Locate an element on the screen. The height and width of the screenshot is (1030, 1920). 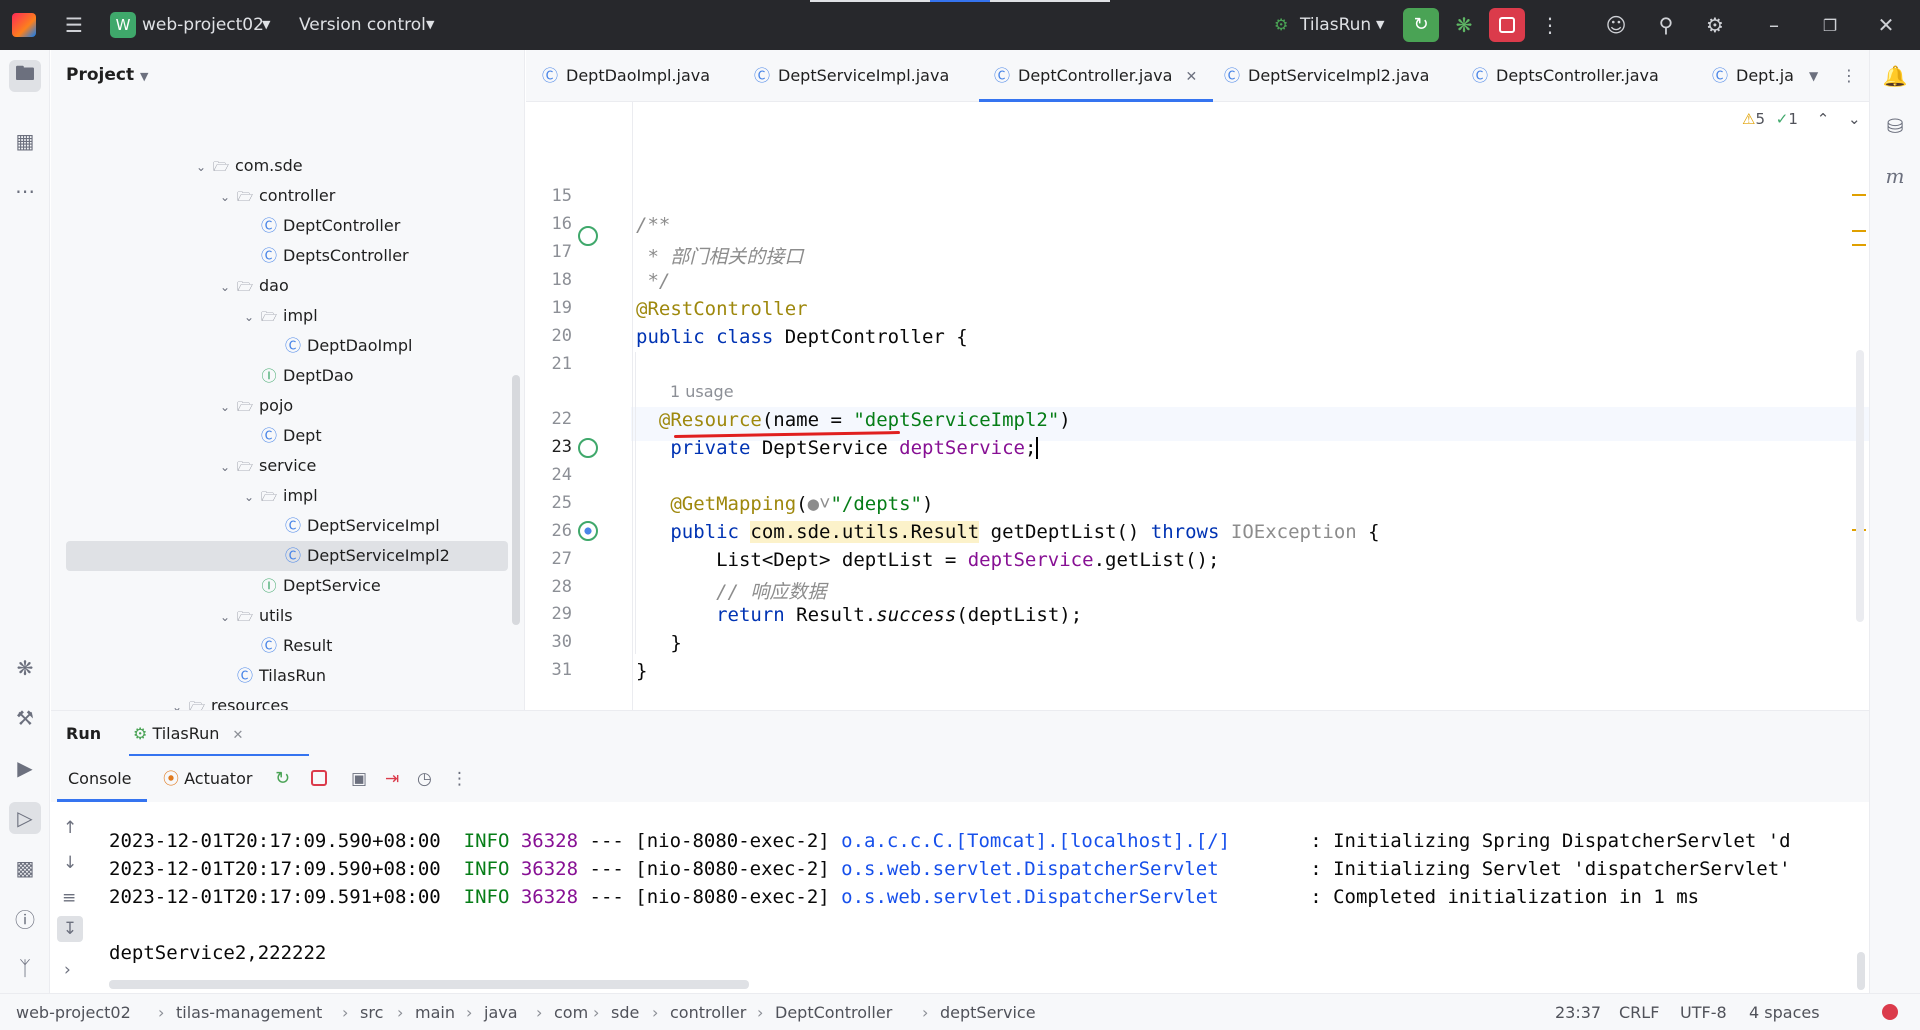
minimize-icon: – is located at coordinates (1774, 25).